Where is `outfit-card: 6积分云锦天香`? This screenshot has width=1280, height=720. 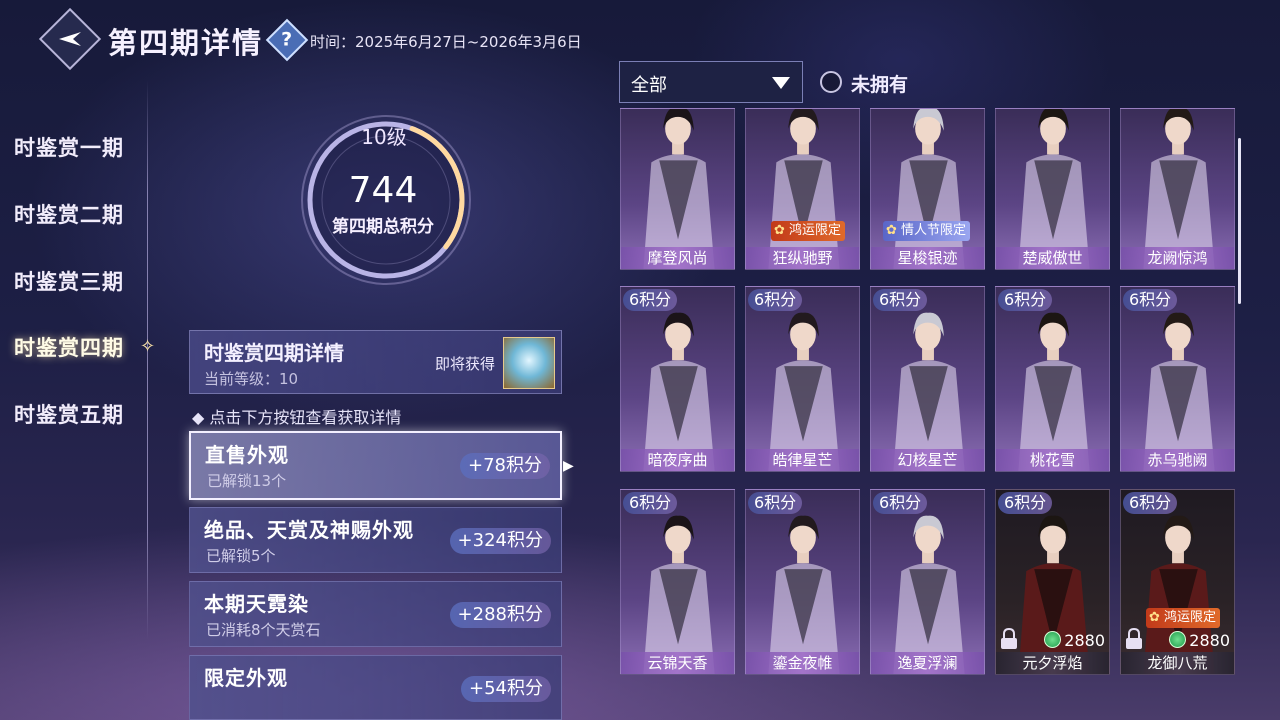 outfit-card: 6积分云锦天香 is located at coordinates (677, 582).